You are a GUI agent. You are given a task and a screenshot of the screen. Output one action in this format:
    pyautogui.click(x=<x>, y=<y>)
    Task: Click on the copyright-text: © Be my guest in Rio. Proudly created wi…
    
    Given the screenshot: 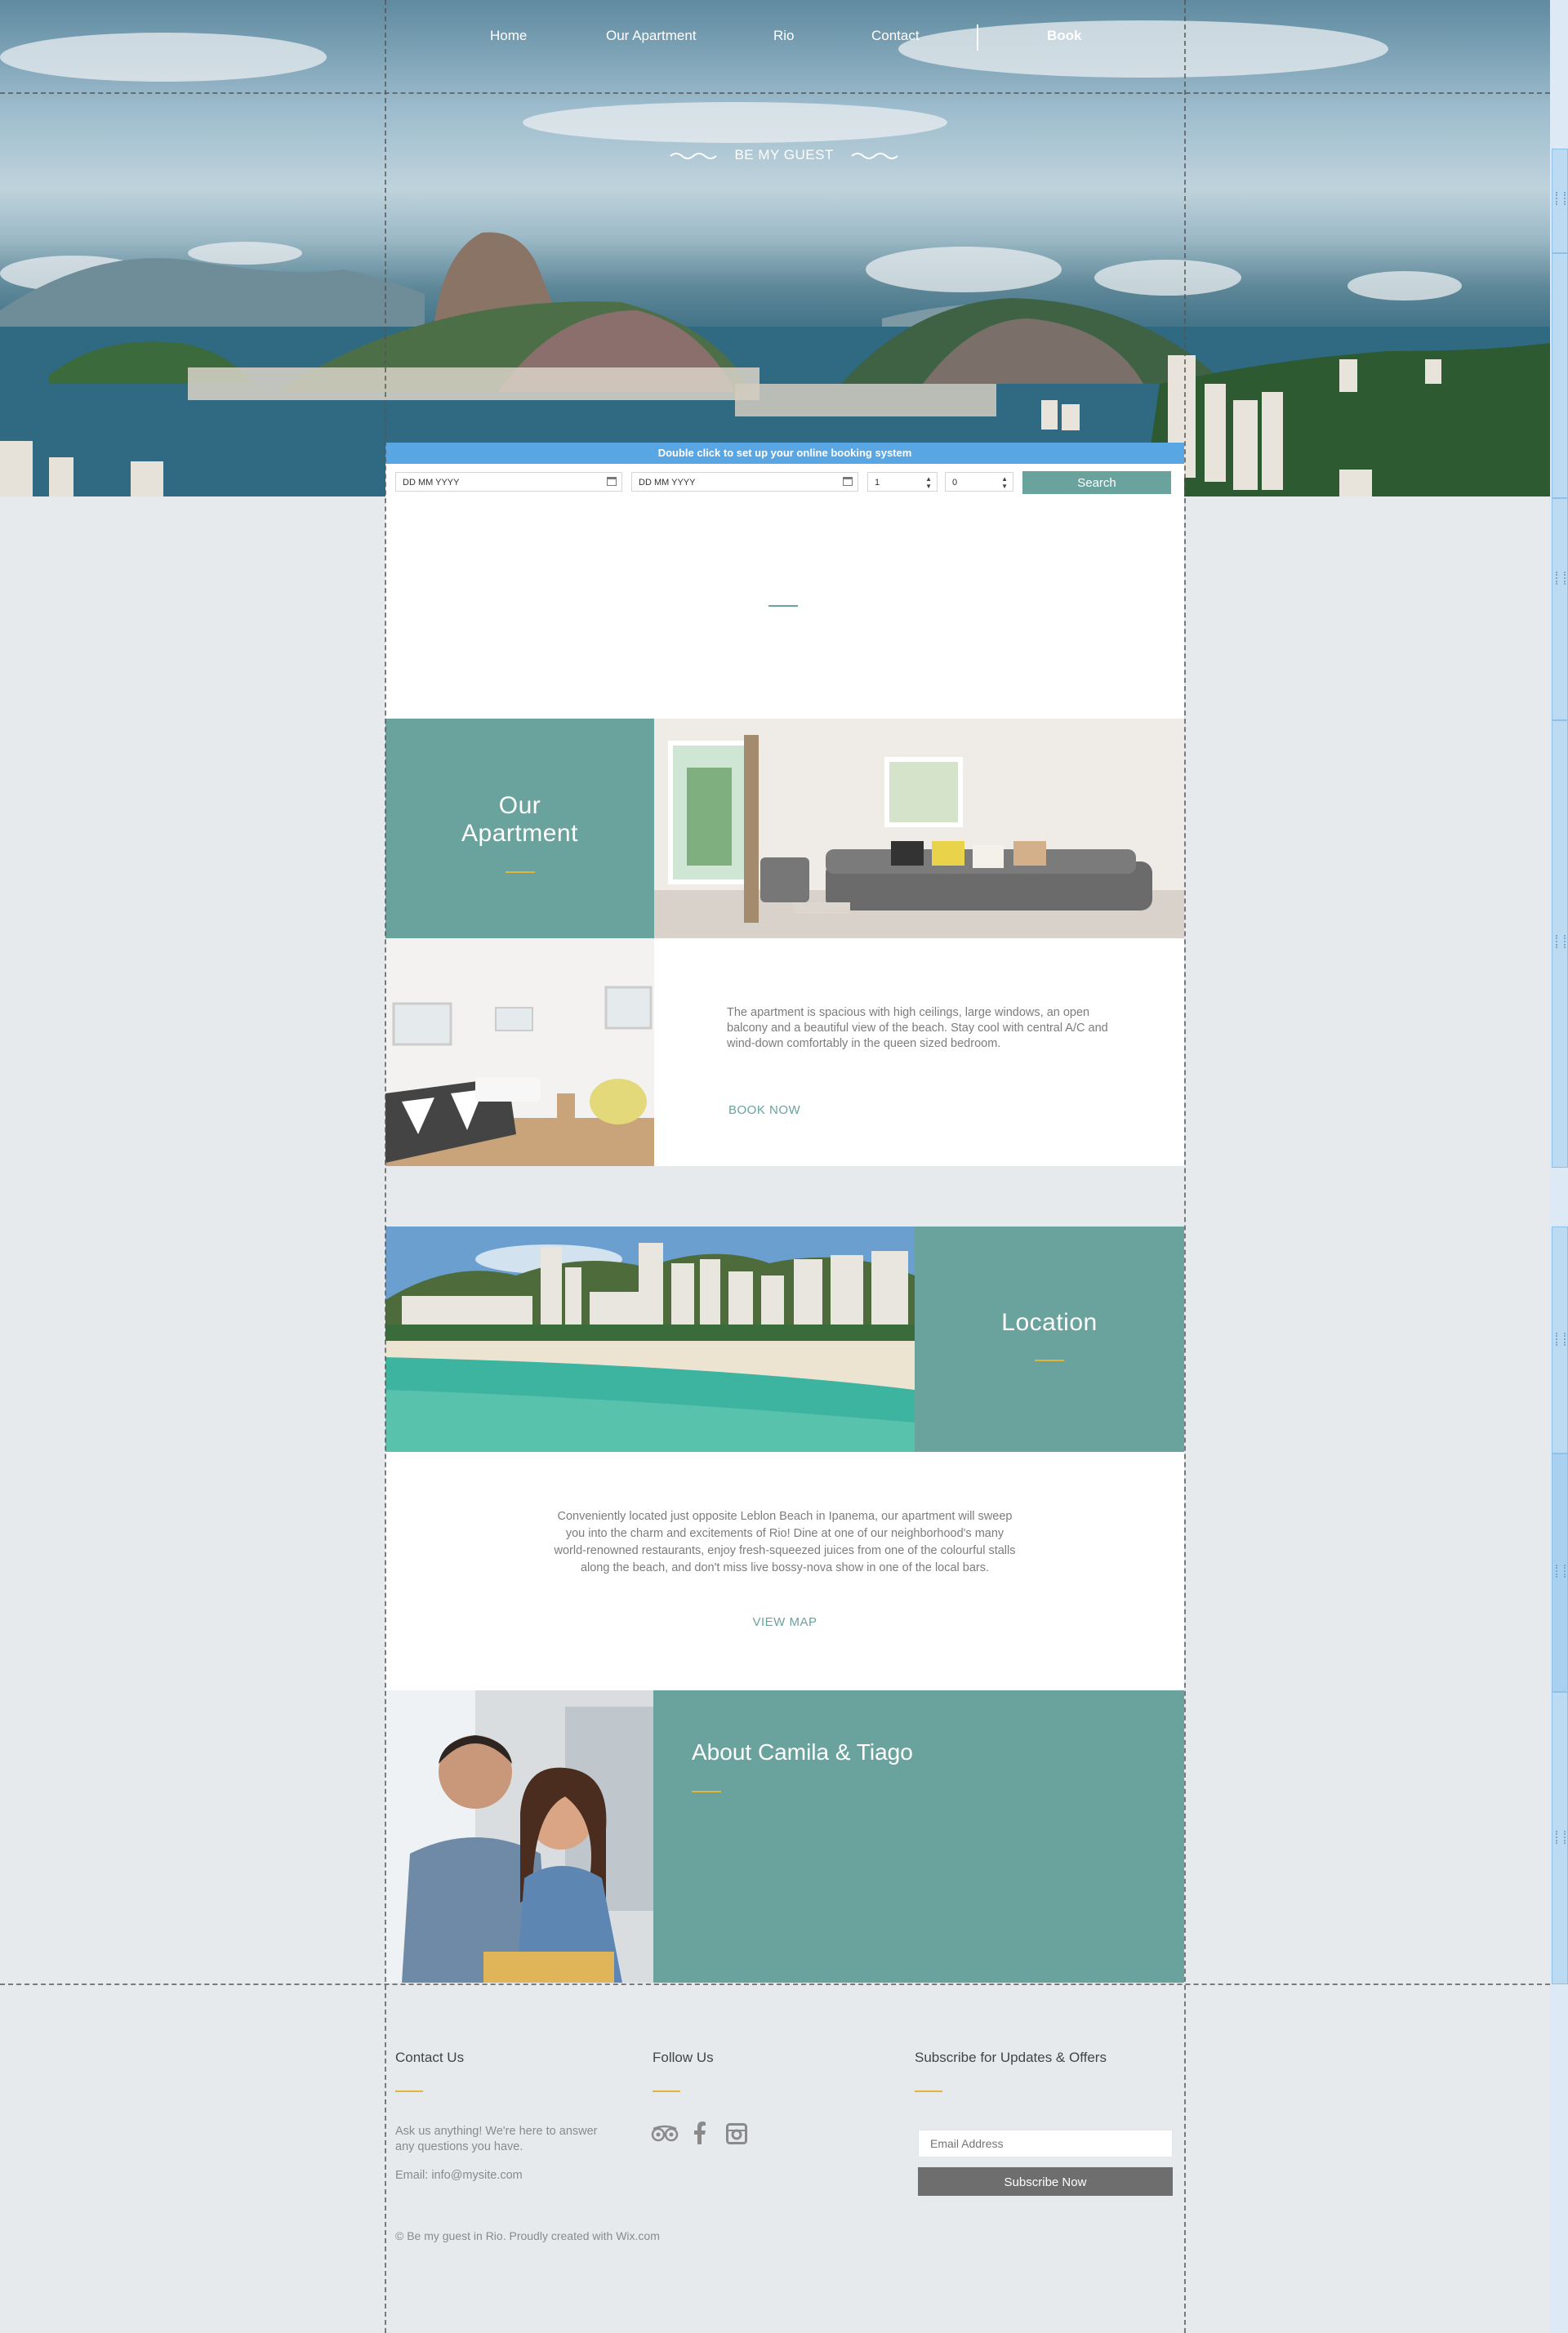 What is the action you would take?
    pyautogui.click(x=527, y=2235)
    